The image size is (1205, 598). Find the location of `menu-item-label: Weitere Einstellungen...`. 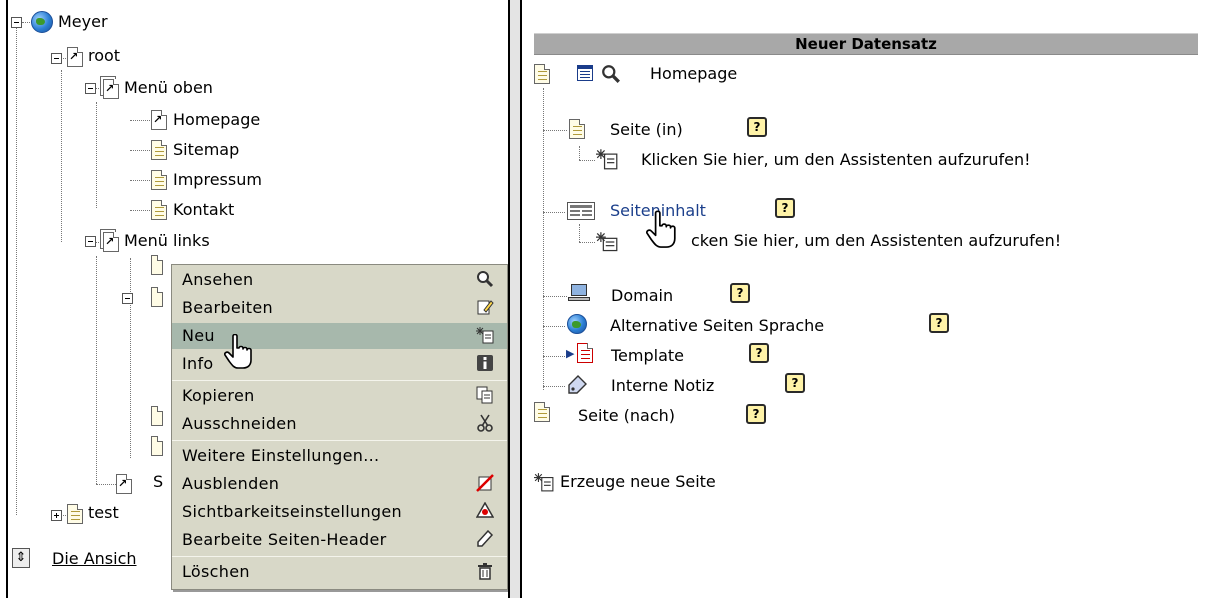

menu-item-label: Weitere Einstellungen... is located at coordinates (281, 455).